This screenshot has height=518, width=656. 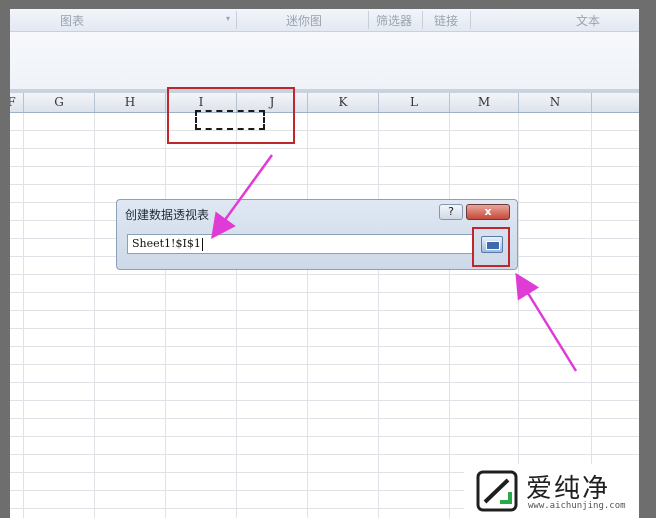 I want to click on column-header-row: F G H I J K L M N, so click(x=324, y=103).